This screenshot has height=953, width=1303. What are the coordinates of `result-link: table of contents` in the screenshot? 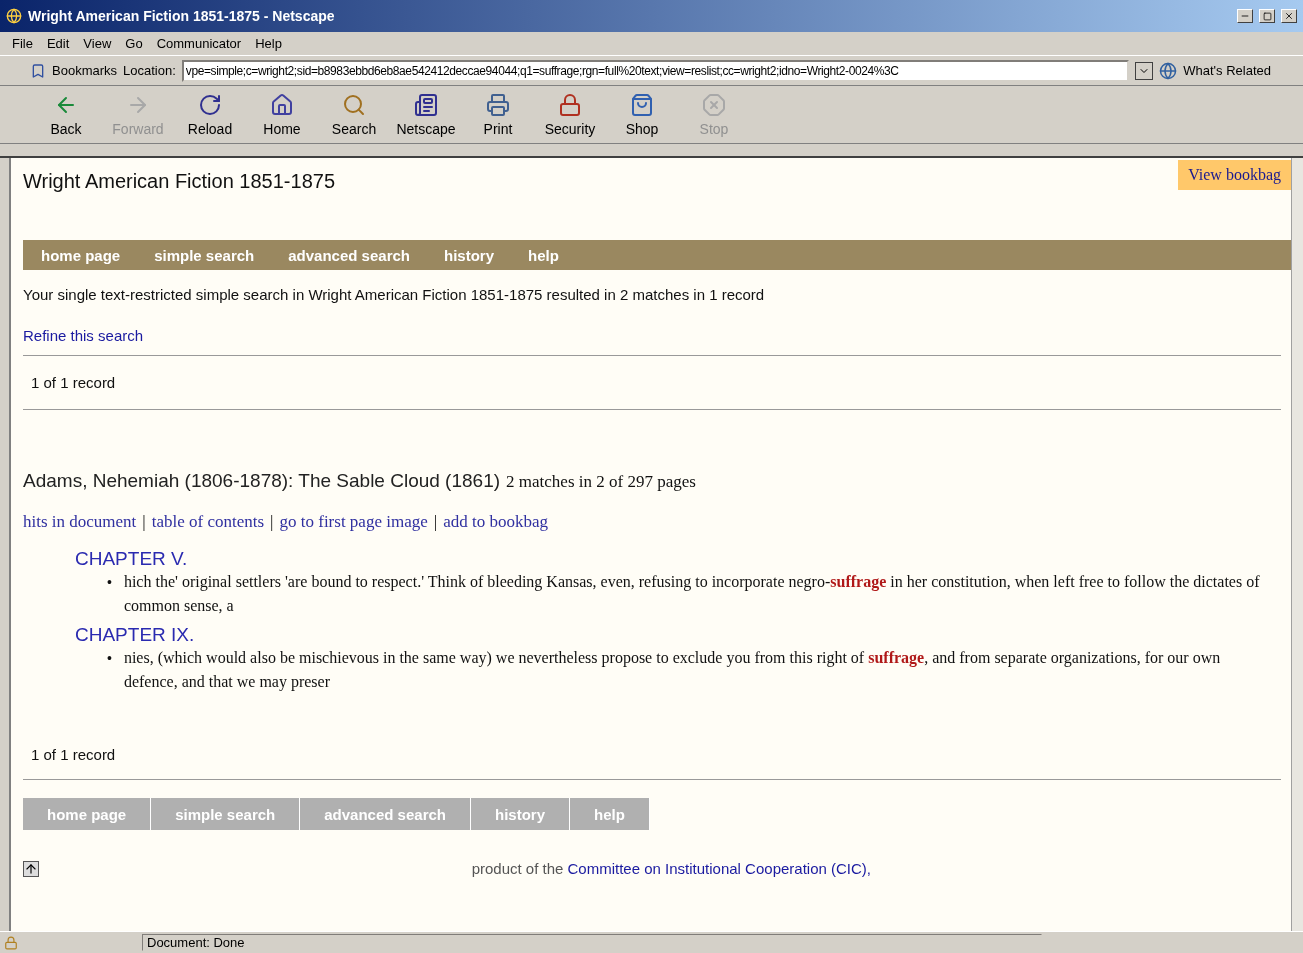 It's located at (208, 522).